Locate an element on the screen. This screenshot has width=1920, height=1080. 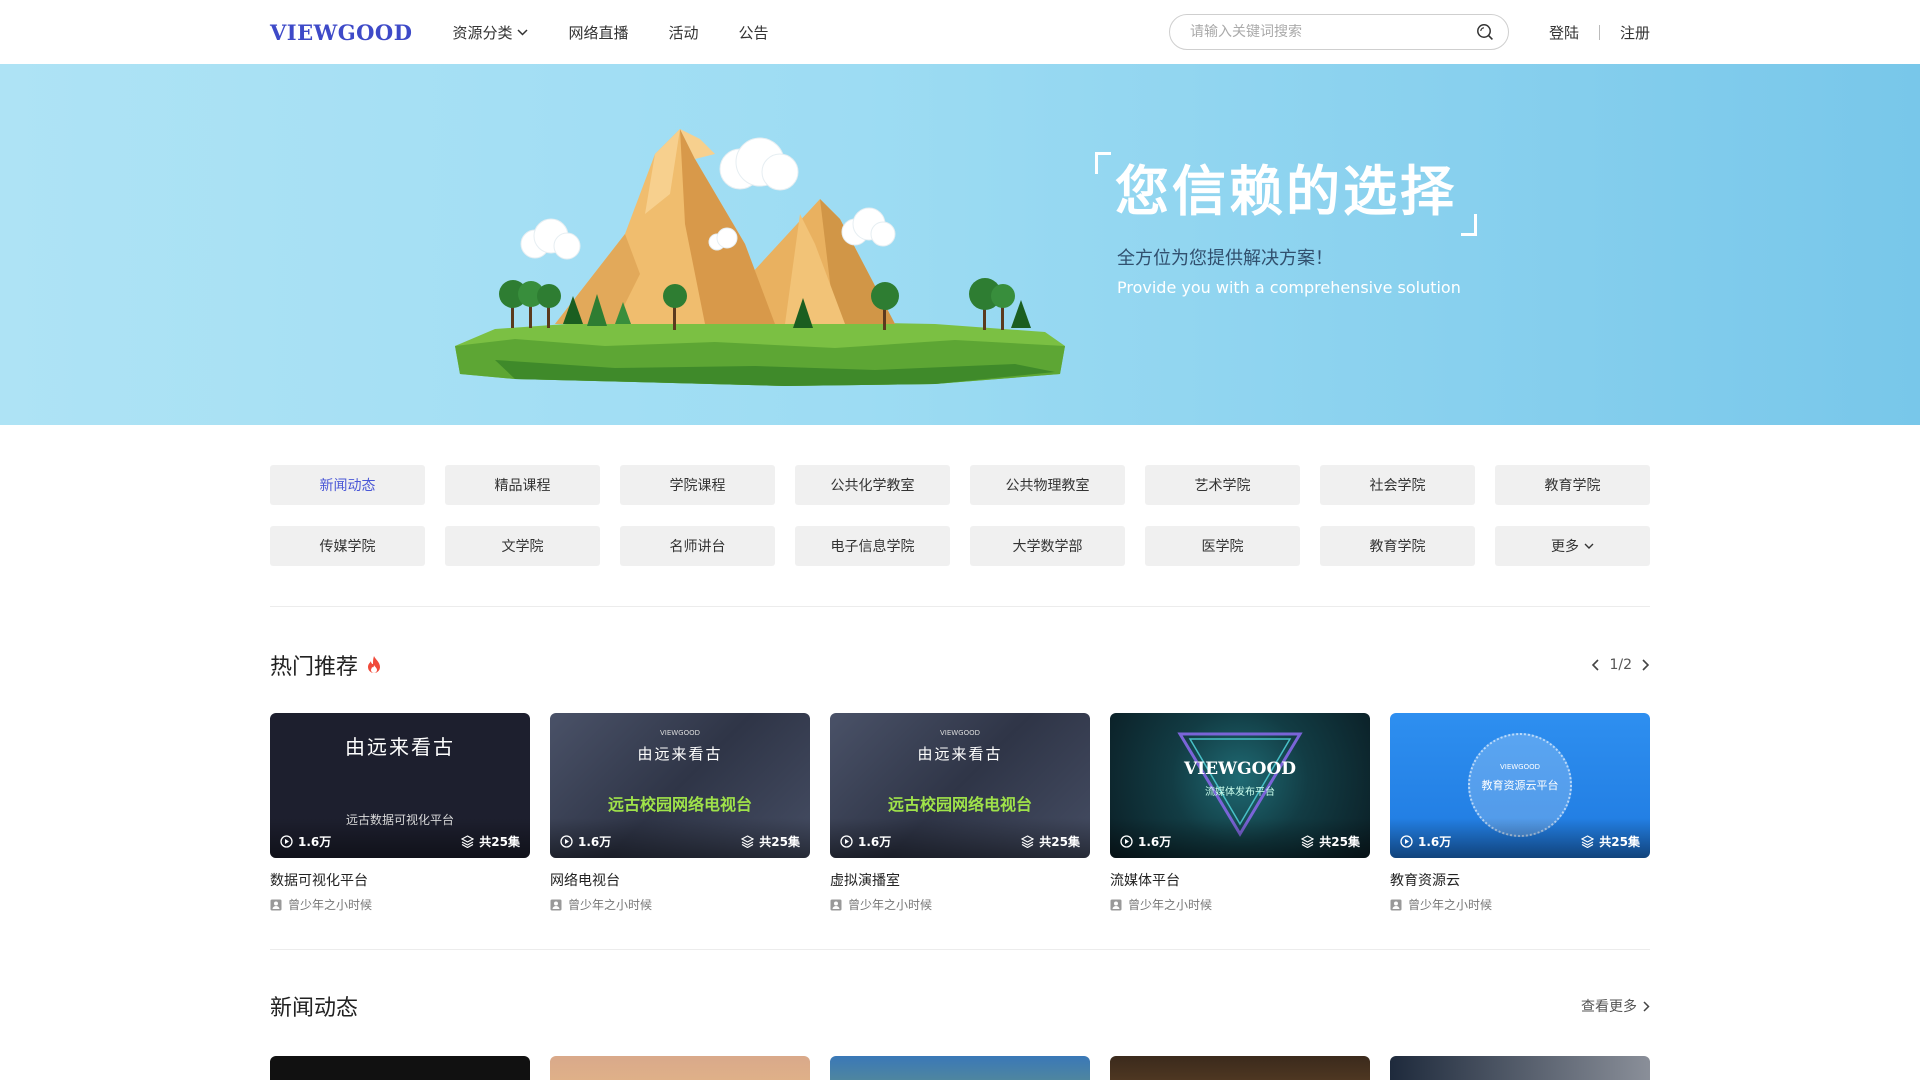
news-section-title: 新闻动态 is located at coordinates (314, 1008).